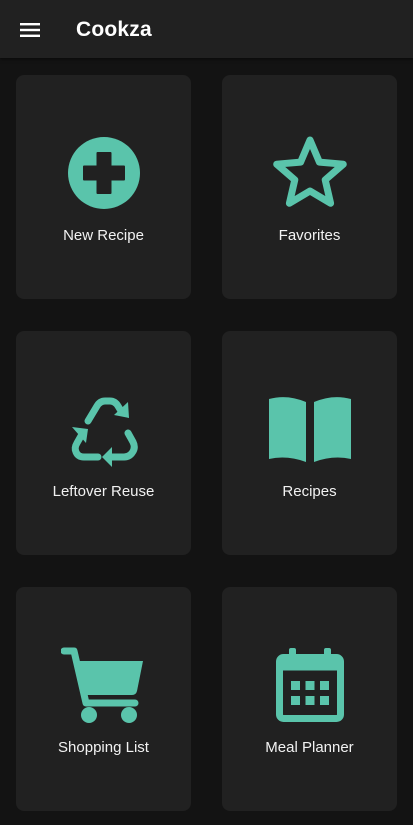 This screenshot has width=413, height=825. What do you see at coordinates (101, 685) in the screenshot?
I see `shopping-cart-icon` at bounding box center [101, 685].